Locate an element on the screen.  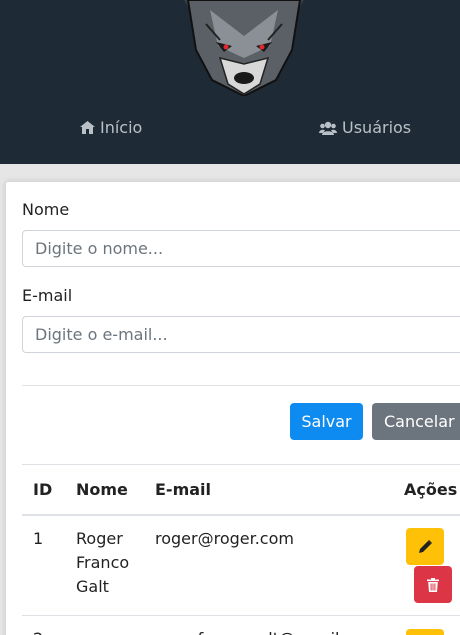
pencil-icon is located at coordinates (425, 546).